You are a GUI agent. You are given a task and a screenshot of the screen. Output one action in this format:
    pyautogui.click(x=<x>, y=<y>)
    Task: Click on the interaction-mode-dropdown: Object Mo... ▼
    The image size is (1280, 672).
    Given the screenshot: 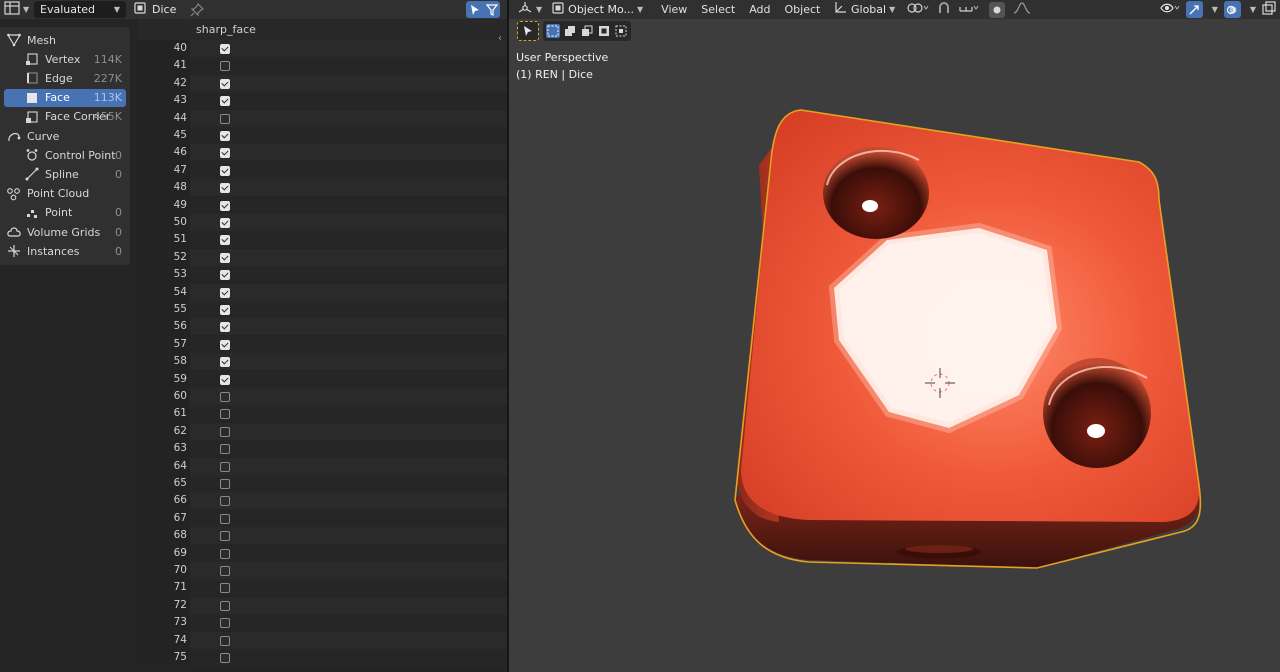 What is the action you would take?
    pyautogui.click(x=598, y=9)
    